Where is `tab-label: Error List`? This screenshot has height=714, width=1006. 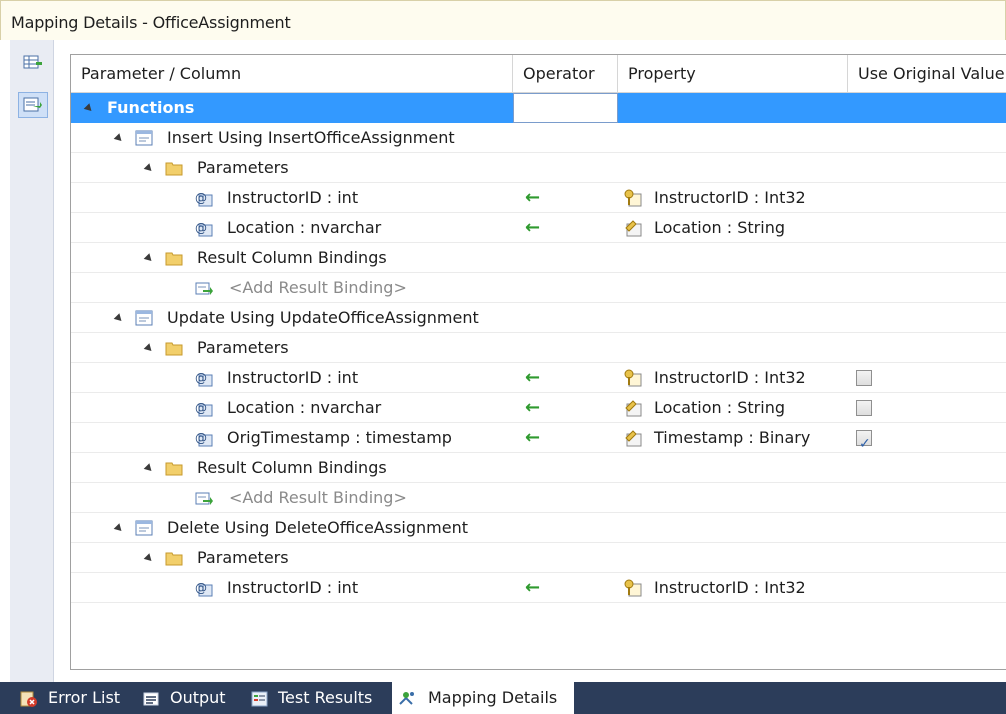 tab-label: Error List is located at coordinates (84, 697).